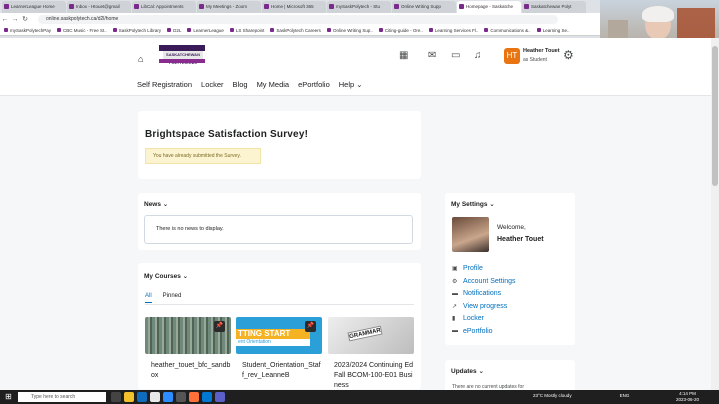 This screenshot has width=719, height=404. I want to click on outlook-icon, so click(142, 397).